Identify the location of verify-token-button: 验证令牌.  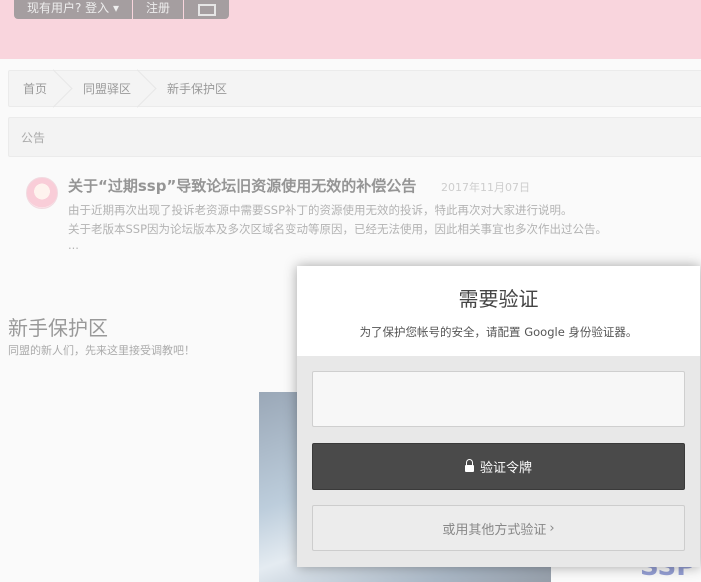
(498, 466).